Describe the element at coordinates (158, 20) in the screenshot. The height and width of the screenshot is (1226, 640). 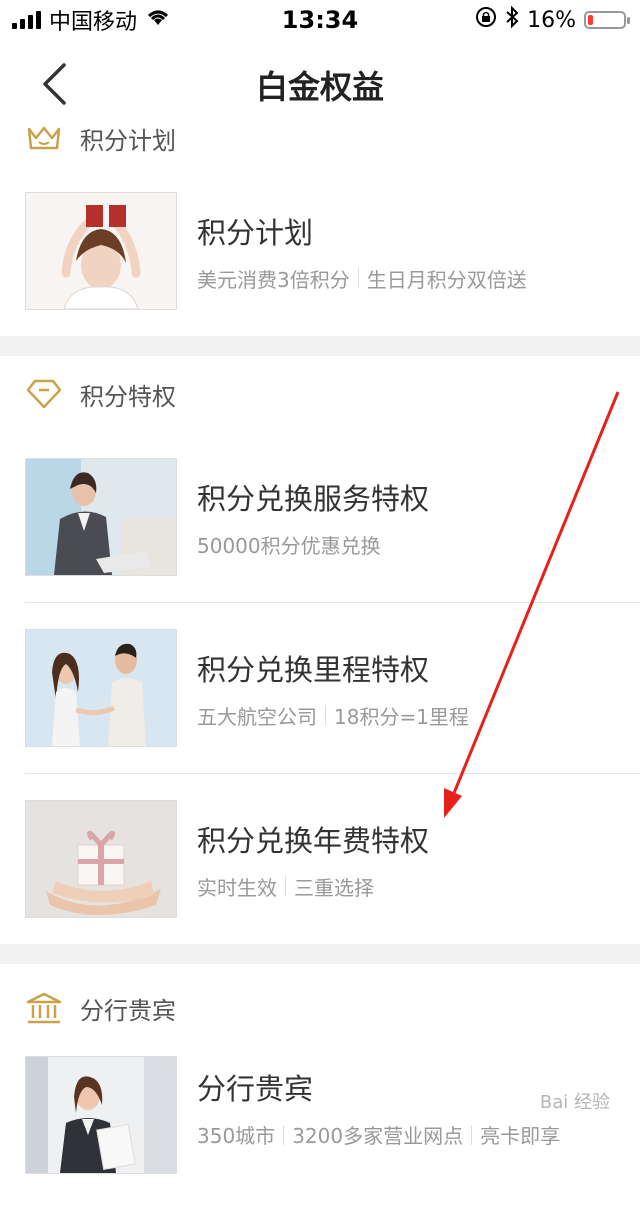
I see `wifi-icon` at that location.